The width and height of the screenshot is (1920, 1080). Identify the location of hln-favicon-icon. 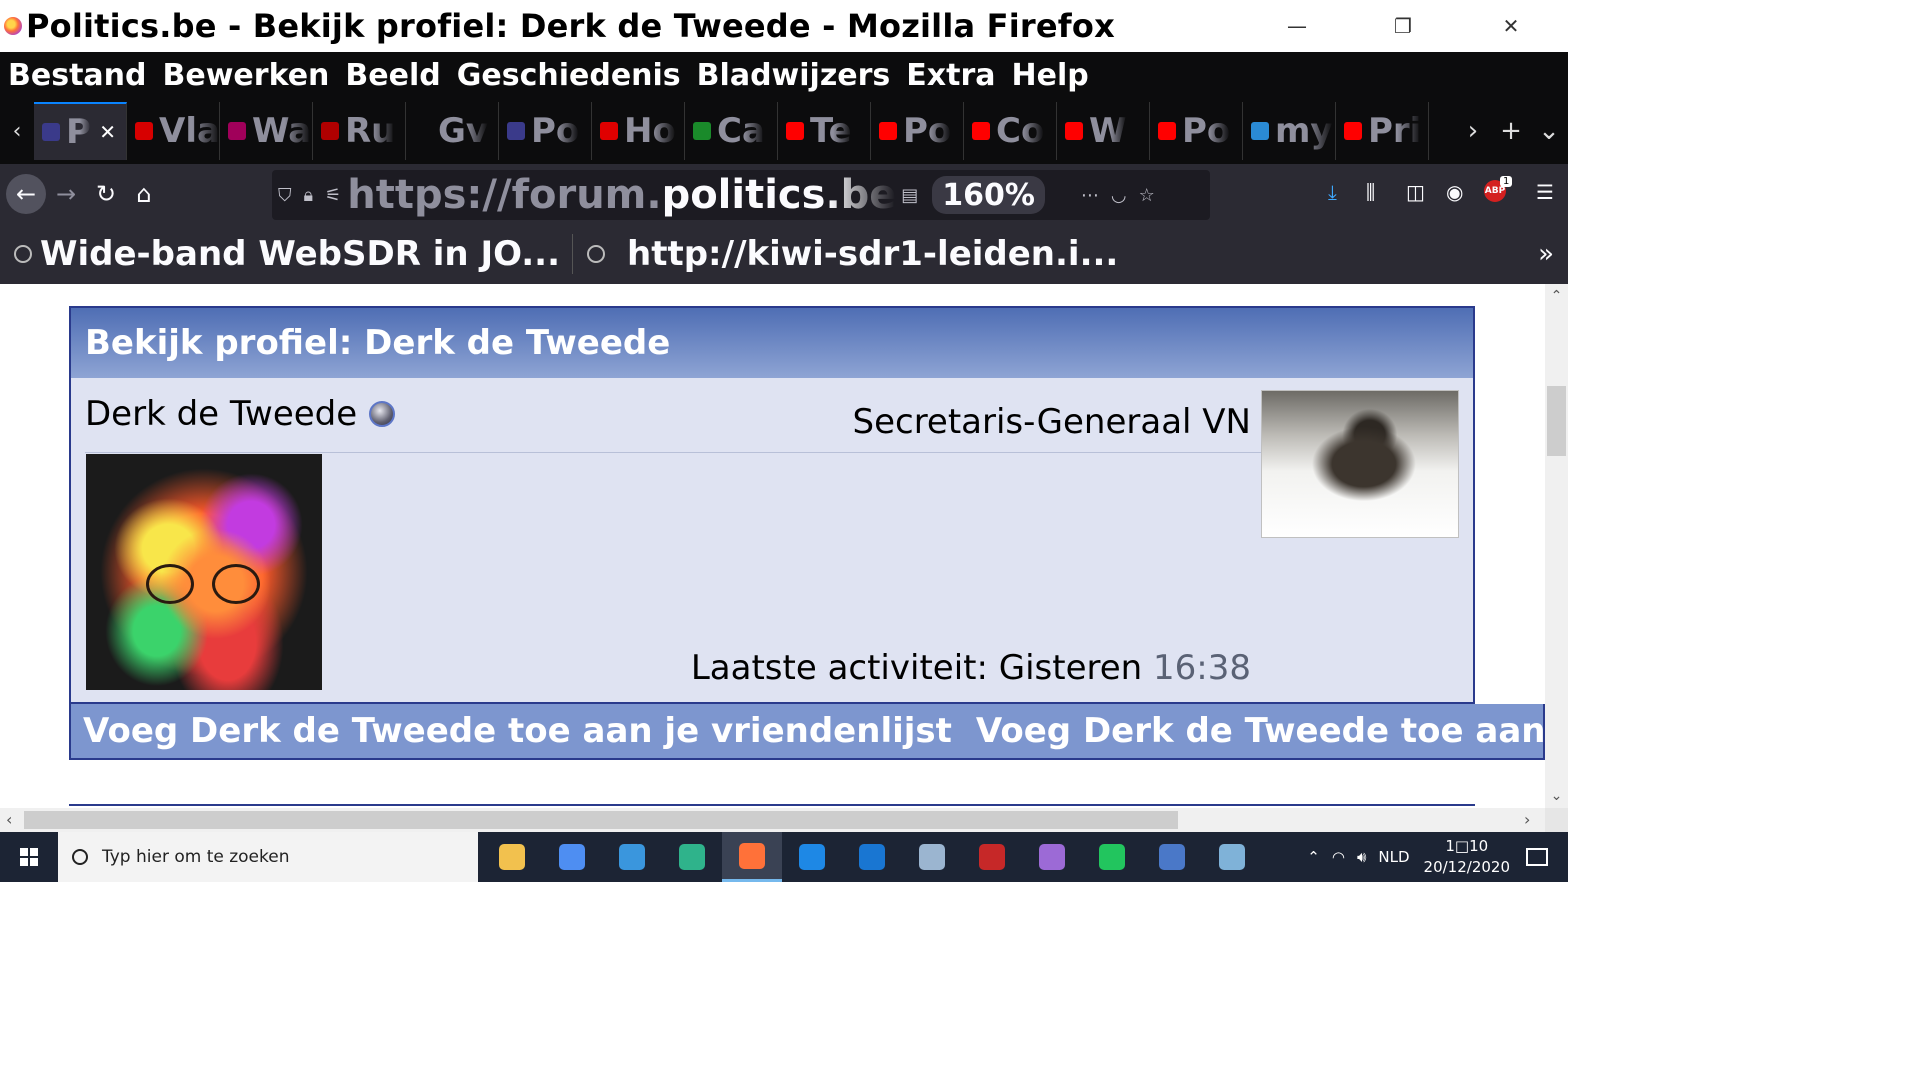
(144, 131).